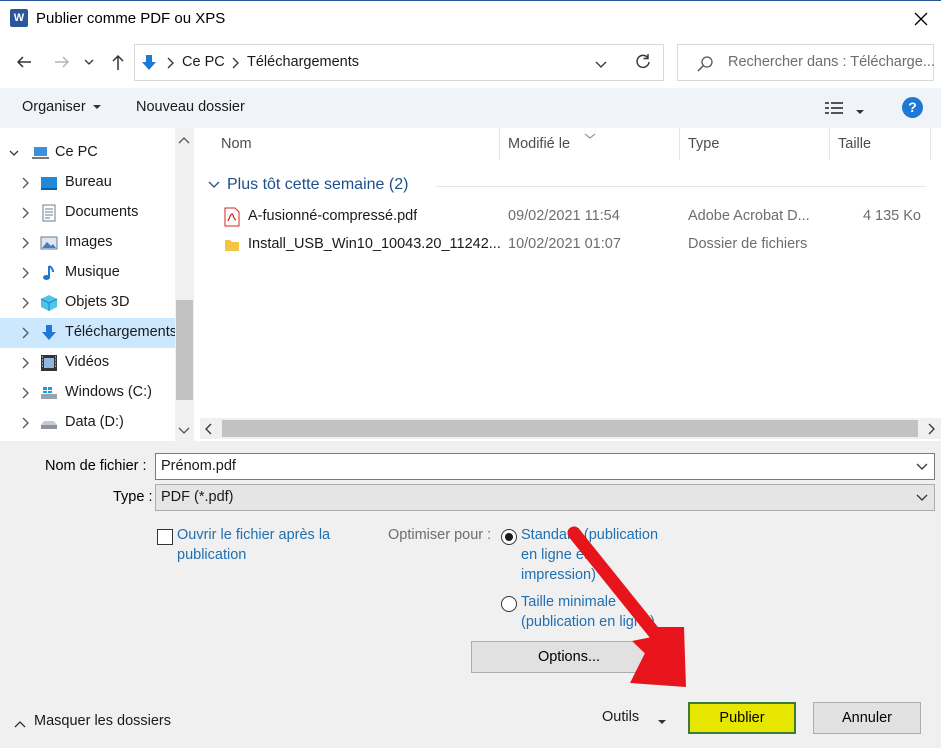 The height and width of the screenshot is (748, 941). Describe the element at coordinates (912, 107) in the screenshot. I see `help-icon: ?` at that location.